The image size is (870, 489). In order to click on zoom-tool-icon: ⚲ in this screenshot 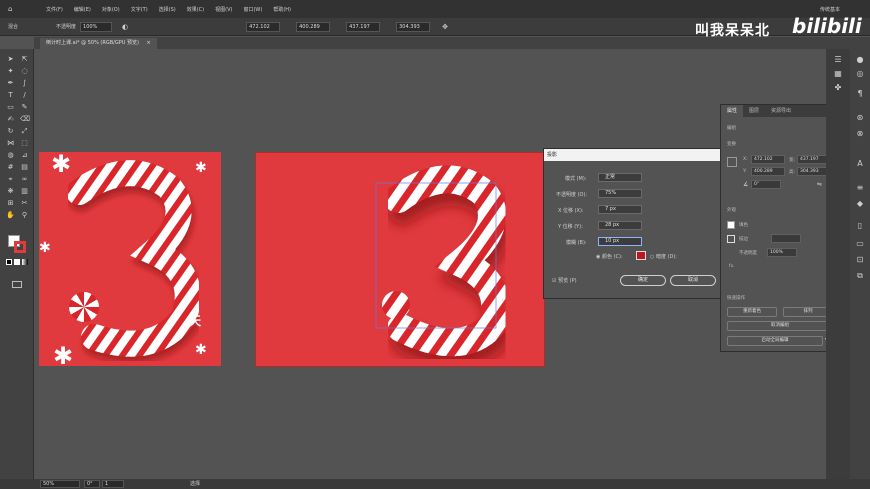, I will do `click(24, 215)`.